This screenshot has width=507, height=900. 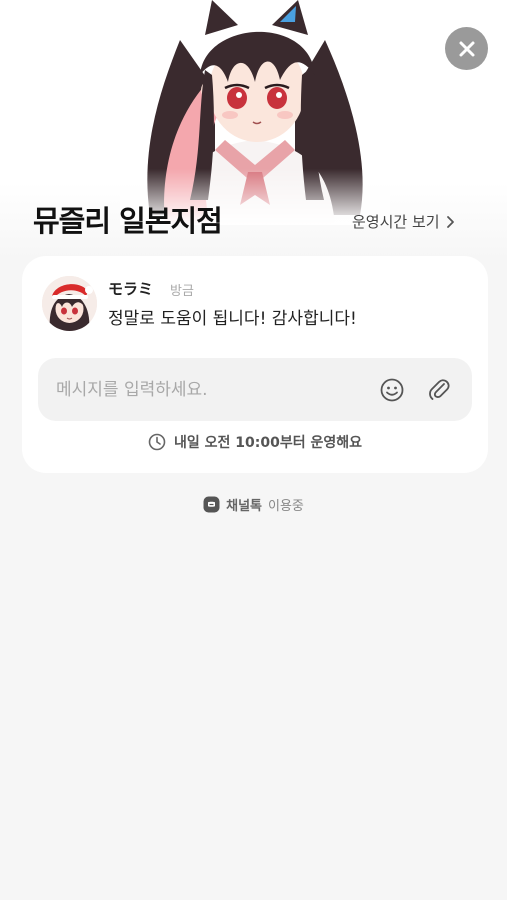 I want to click on sender-name: モラミ, so click(x=131, y=289).